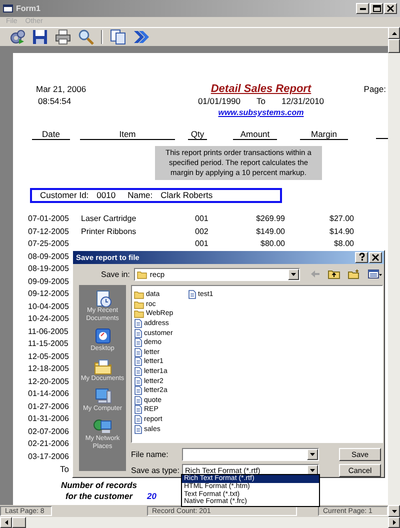  Describe the element at coordinates (106, 195) in the screenshot. I see `customer-id: 0010` at that location.